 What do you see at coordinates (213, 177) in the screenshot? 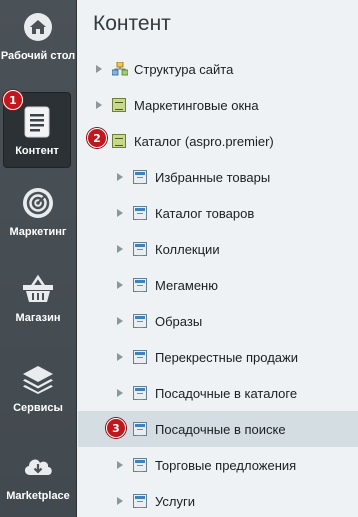
I see `tree-item-label: Избранные товары` at bounding box center [213, 177].